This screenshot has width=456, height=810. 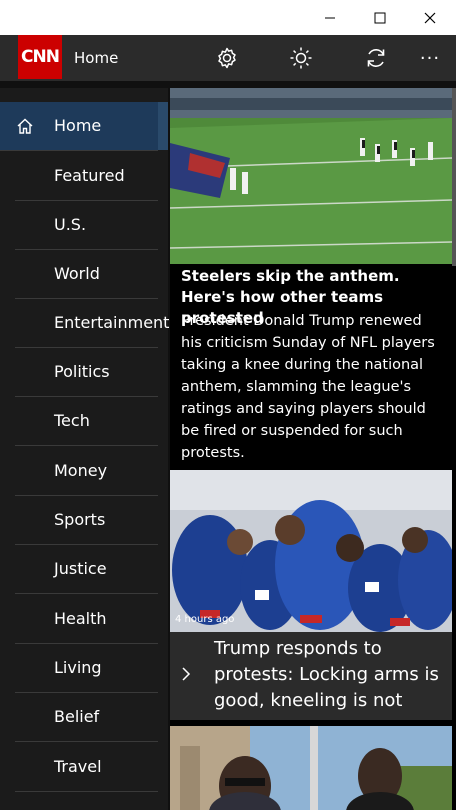 I want to click on minimize-button, so click(x=330, y=17).